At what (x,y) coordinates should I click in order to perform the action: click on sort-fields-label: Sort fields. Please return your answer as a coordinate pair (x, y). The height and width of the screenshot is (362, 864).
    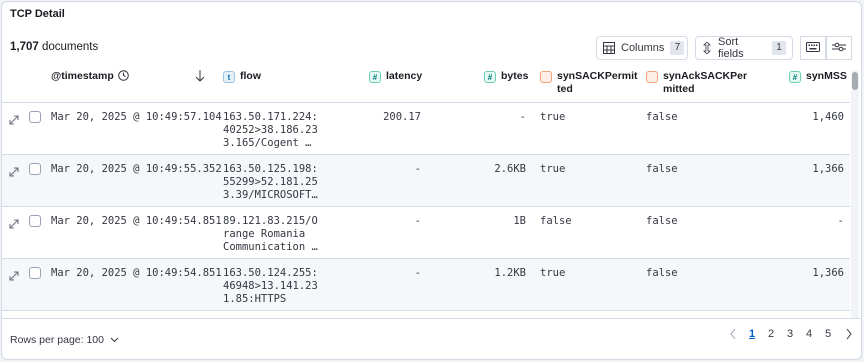
    Looking at the image, I should click on (731, 48).